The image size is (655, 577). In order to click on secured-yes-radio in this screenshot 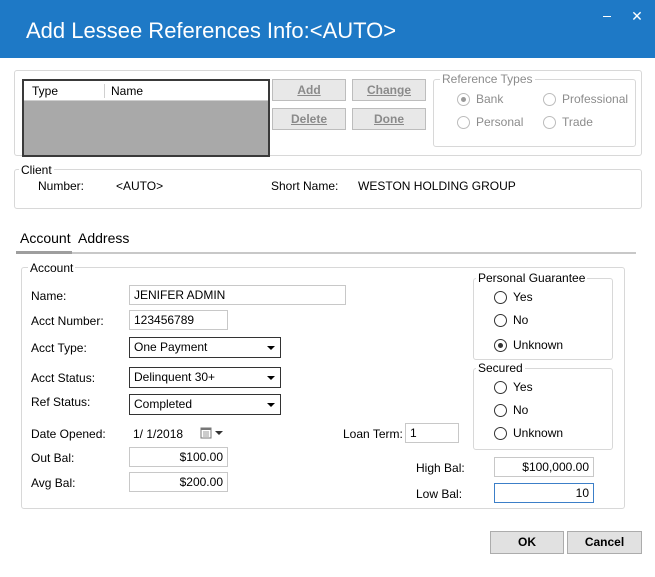, I will do `click(500, 387)`.